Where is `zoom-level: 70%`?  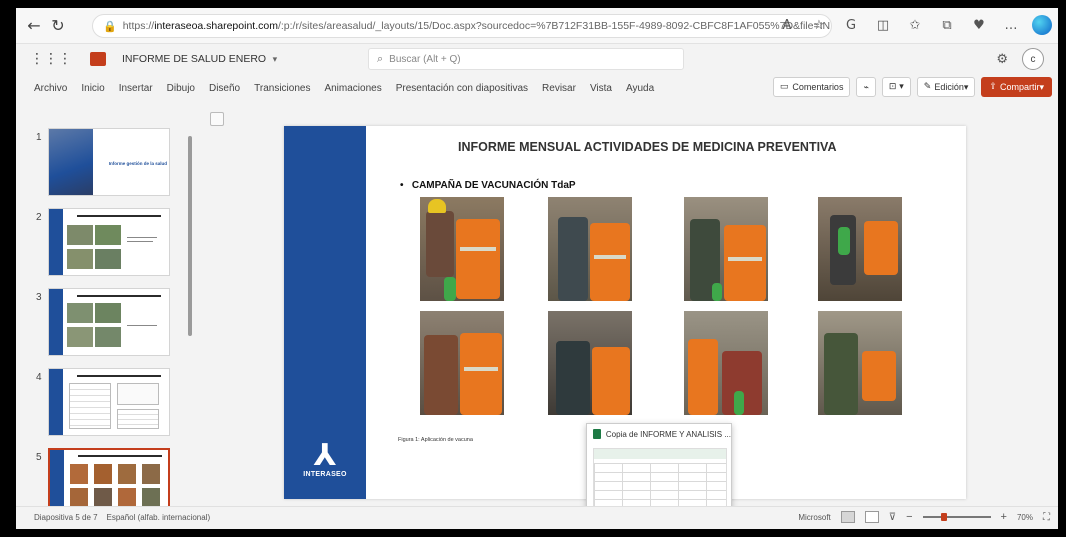
zoom-level: 70% is located at coordinates (1025, 517).